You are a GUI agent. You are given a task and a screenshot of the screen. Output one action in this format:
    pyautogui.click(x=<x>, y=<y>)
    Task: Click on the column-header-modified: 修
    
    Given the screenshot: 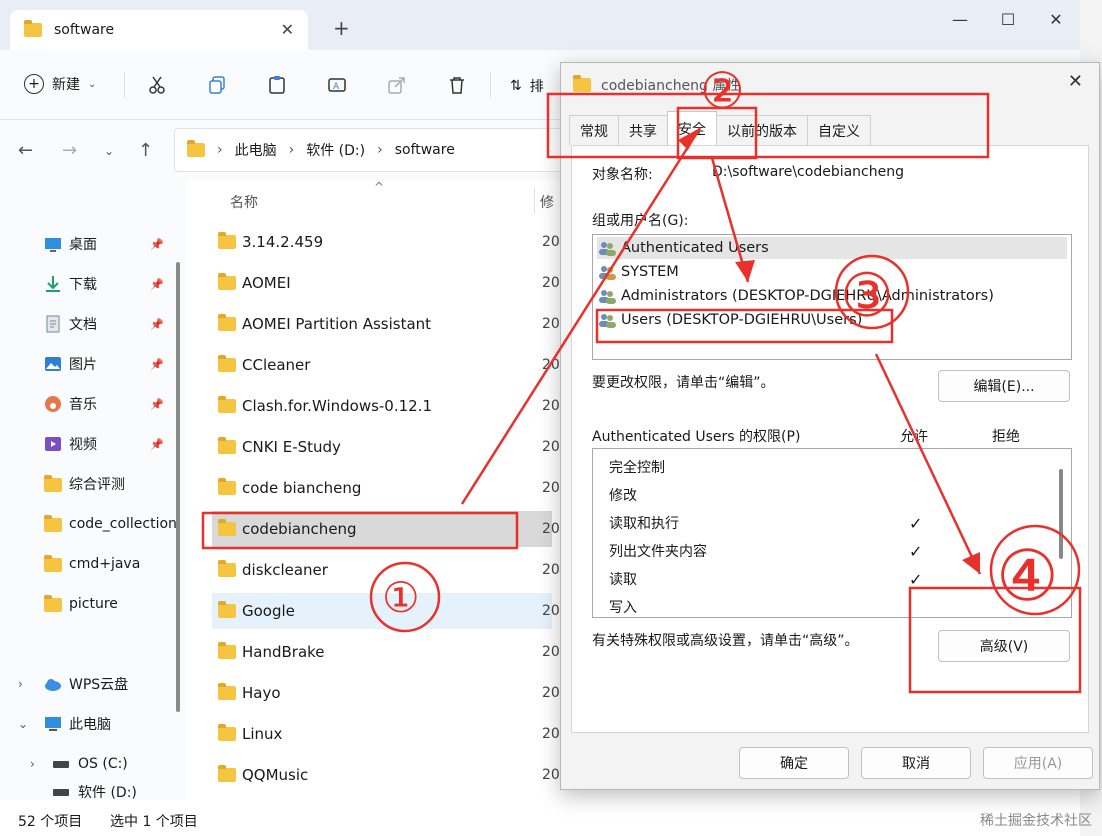 What is the action you would take?
    pyautogui.click(x=547, y=202)
    